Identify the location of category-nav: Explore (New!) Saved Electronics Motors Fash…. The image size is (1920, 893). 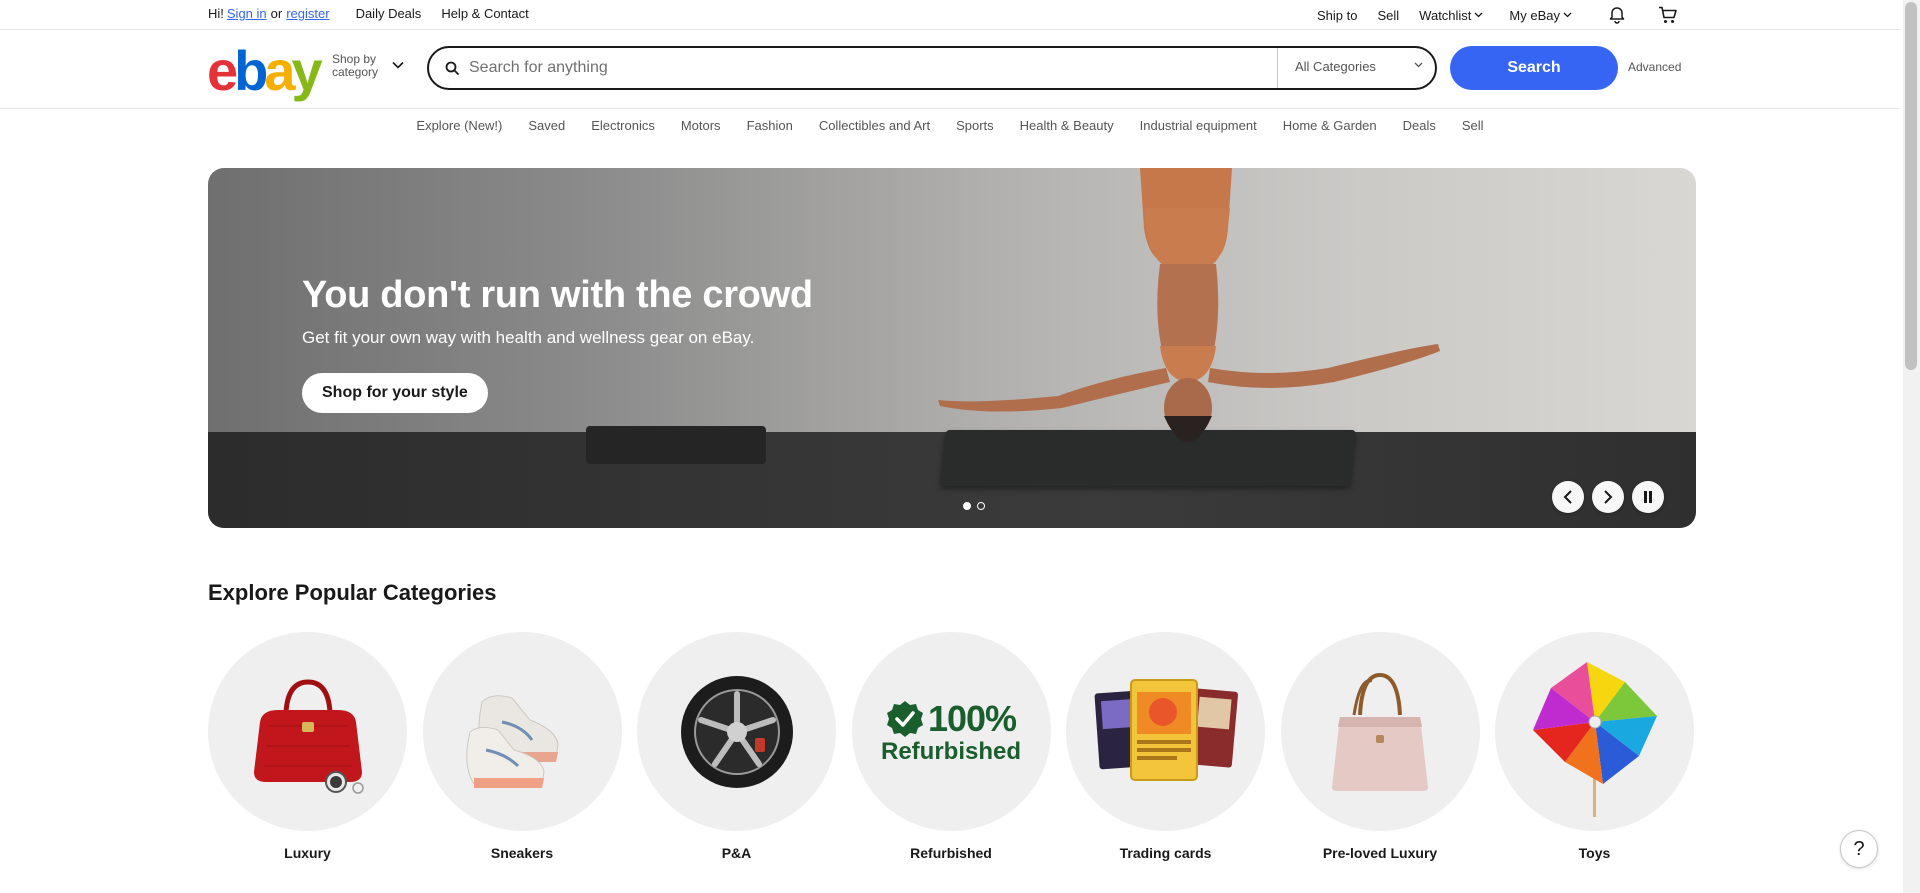
(950, 128).